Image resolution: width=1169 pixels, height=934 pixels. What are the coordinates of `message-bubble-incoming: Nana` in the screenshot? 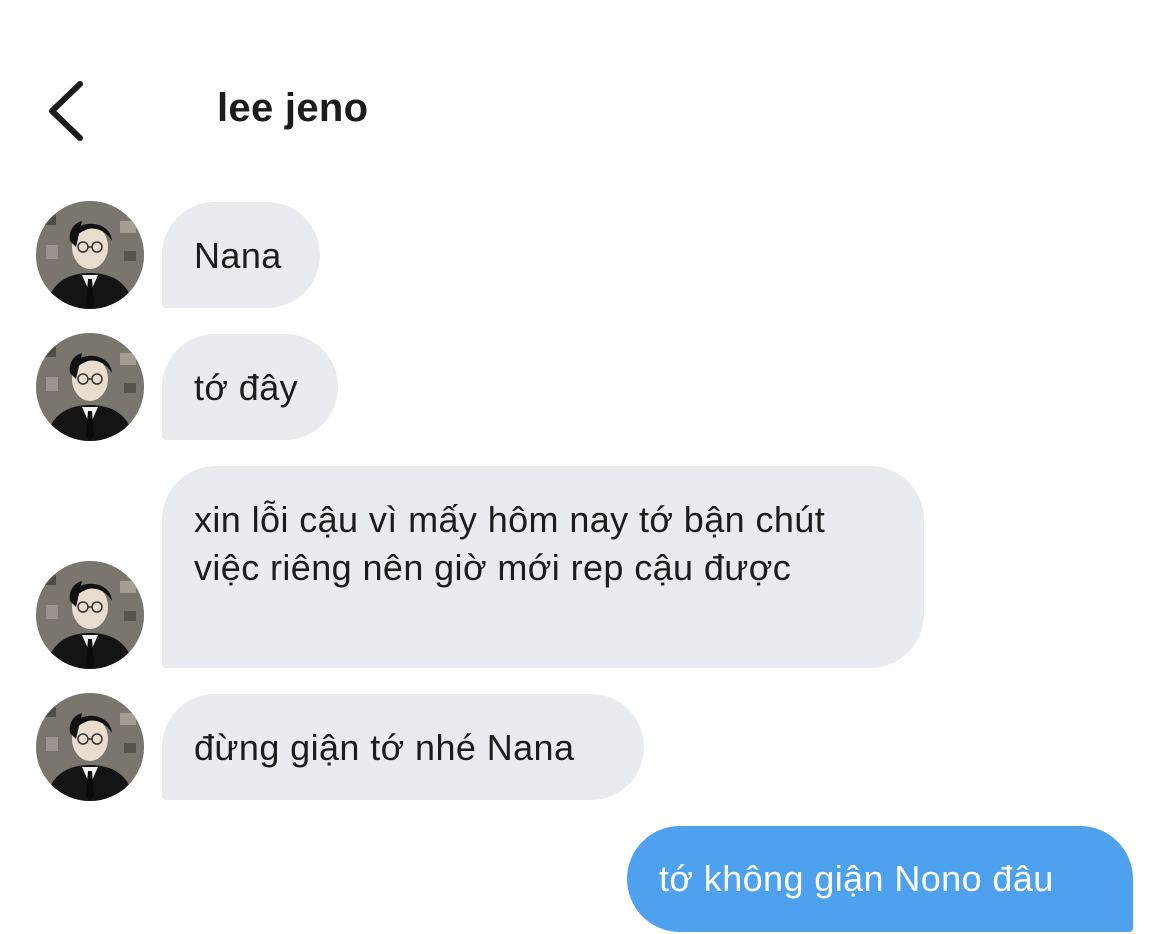 It's located at (241, 255).